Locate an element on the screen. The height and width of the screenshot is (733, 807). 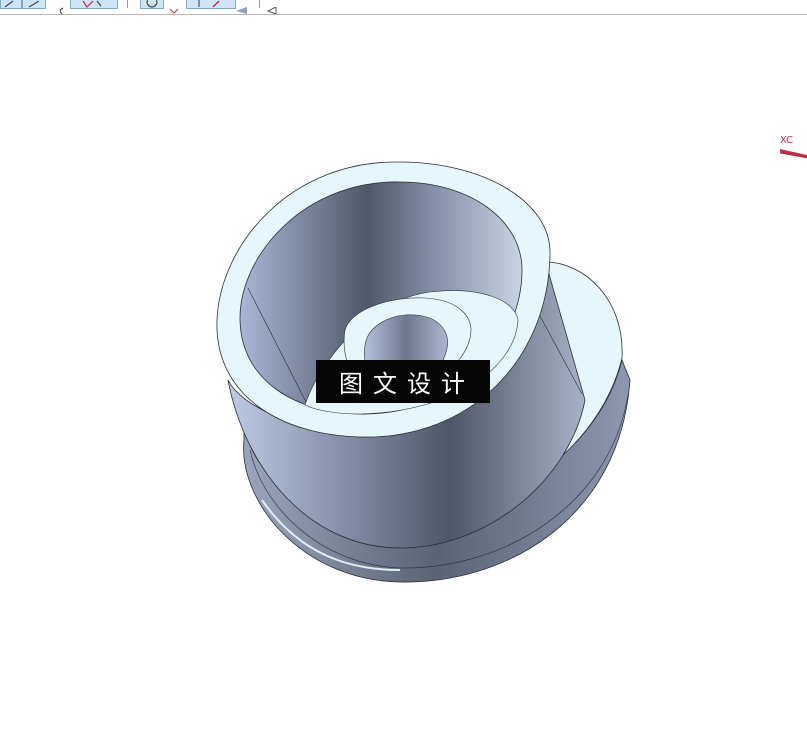
watermark-banner: 图文设计 is located at coordinates (403, 381).